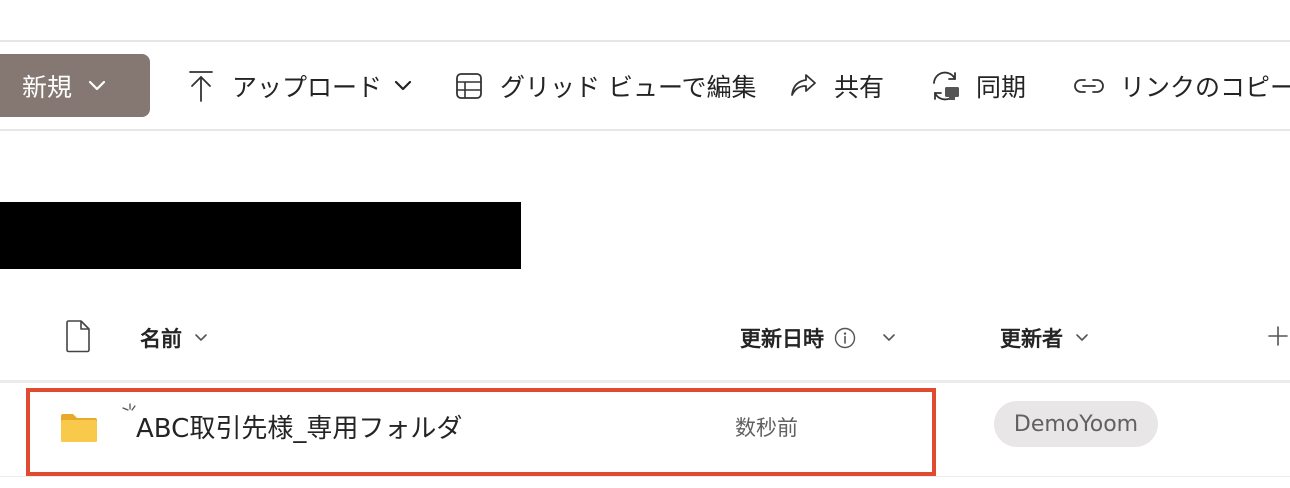 This screenshot has width=1290, height=488. What do you see at coordinates (803, 86) in the screenshot?
I see `share-icon` at bounding box center [803, 86].